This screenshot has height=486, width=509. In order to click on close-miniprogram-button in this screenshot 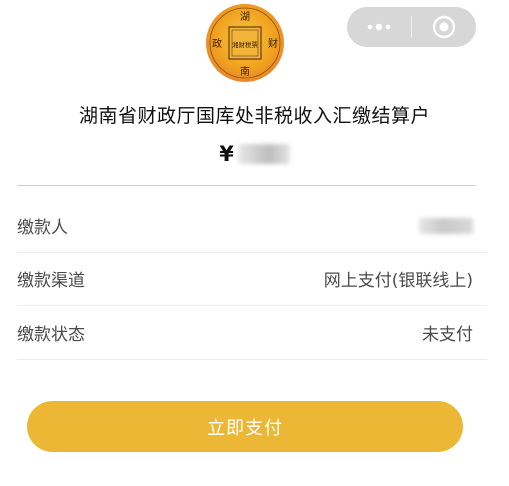, I will do `click(444, 27)`.